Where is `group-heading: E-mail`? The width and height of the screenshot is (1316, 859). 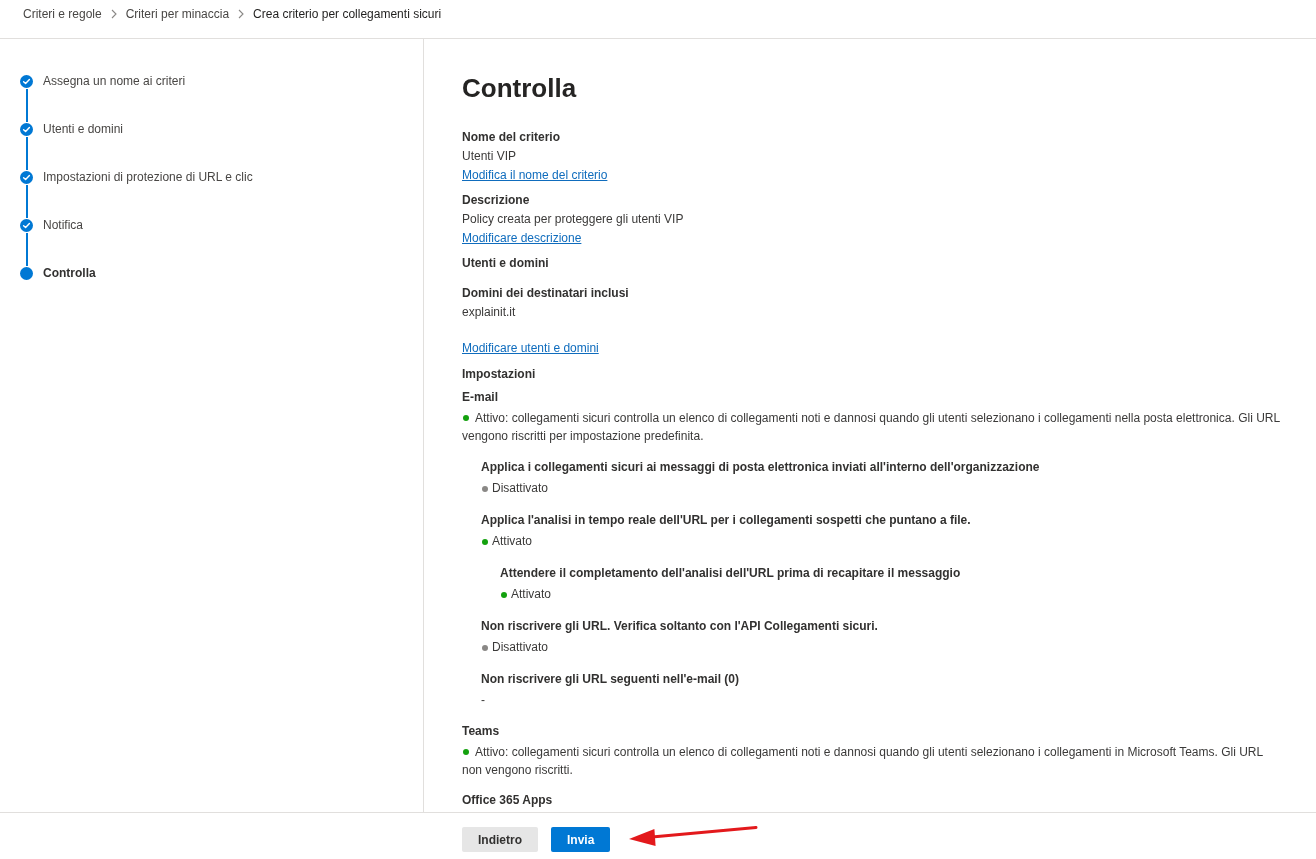 group-heading: E-mail is located at coordinates (480, 397).